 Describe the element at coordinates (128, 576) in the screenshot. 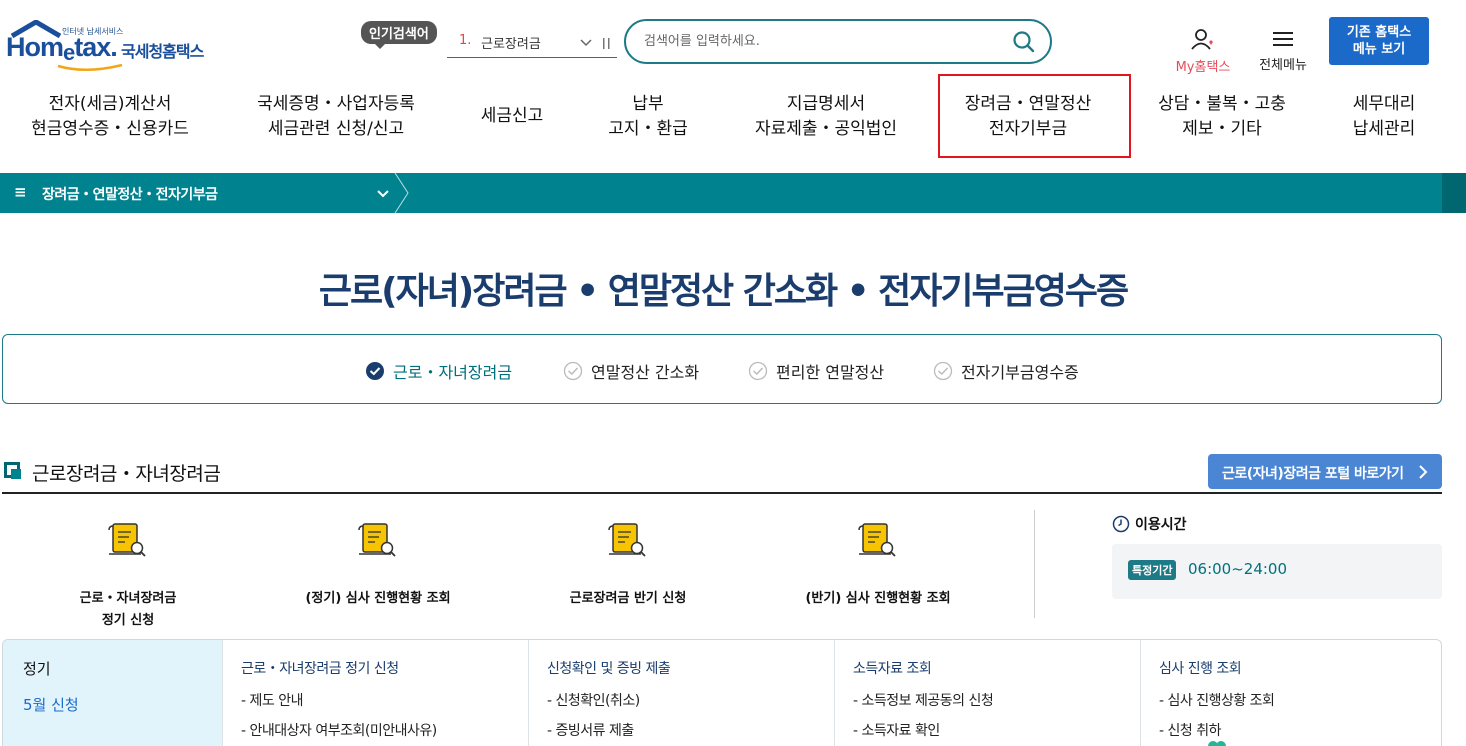

I see `service-regular-application: 근로・자녀장려금 정기 신청` at that location.